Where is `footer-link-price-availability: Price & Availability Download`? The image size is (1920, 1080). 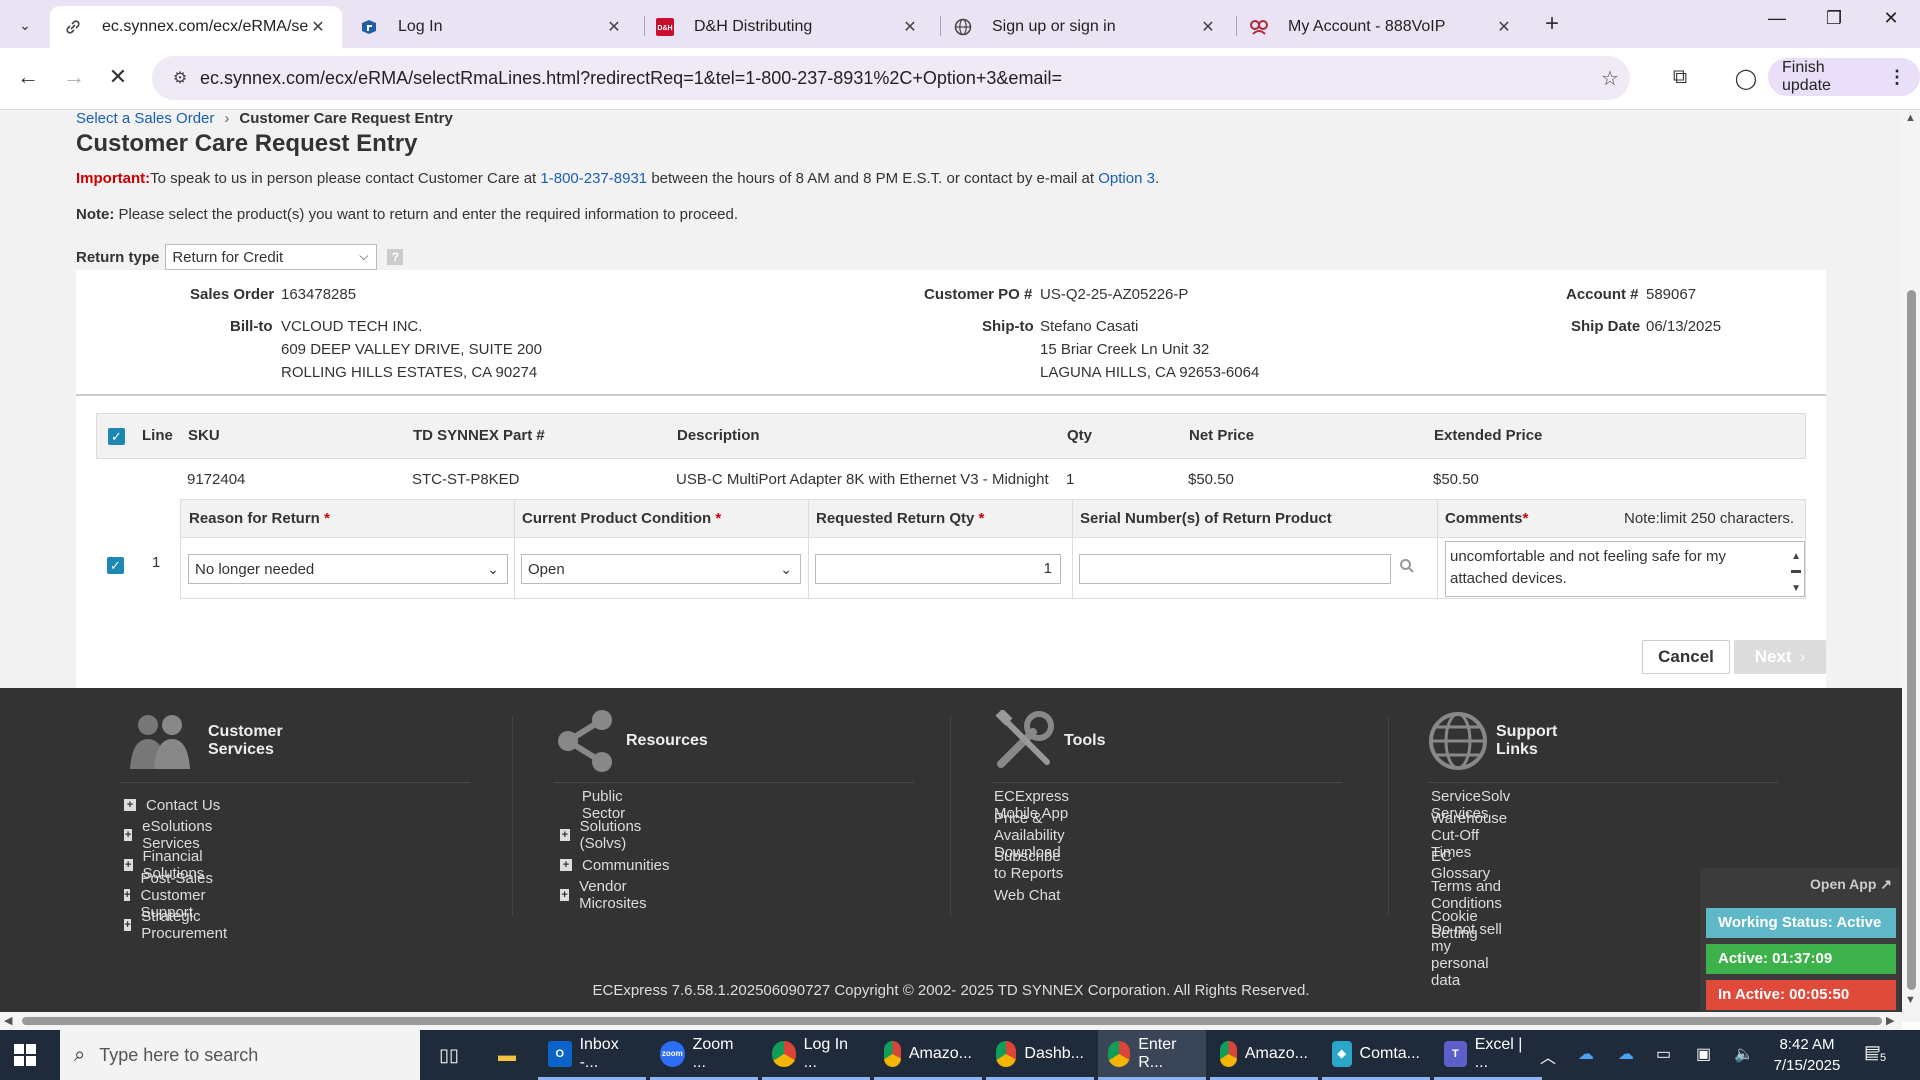 footer-link-price-availability: Price & Availability Download is located at coordinates (1031, 835).